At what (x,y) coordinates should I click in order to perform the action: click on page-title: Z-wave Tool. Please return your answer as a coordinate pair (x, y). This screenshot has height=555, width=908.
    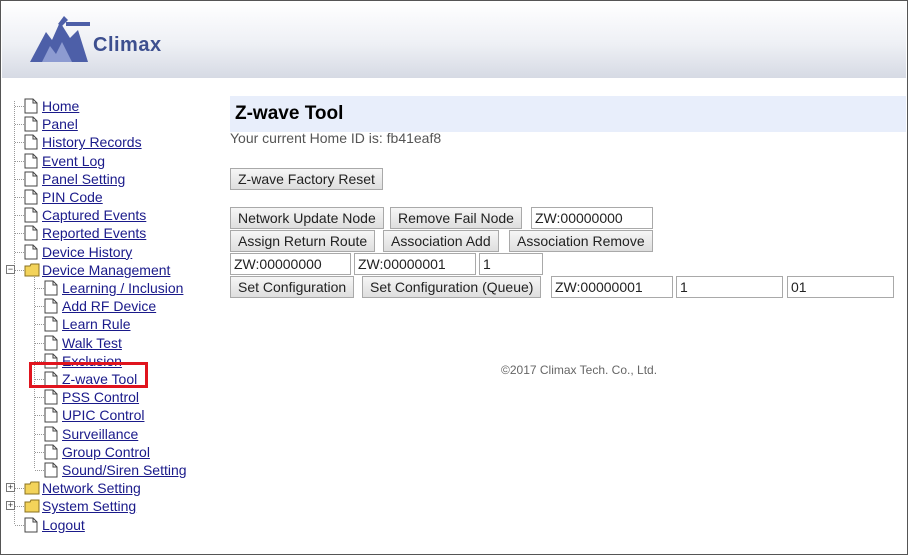
    Looking at the image, I should click on (568, 114).